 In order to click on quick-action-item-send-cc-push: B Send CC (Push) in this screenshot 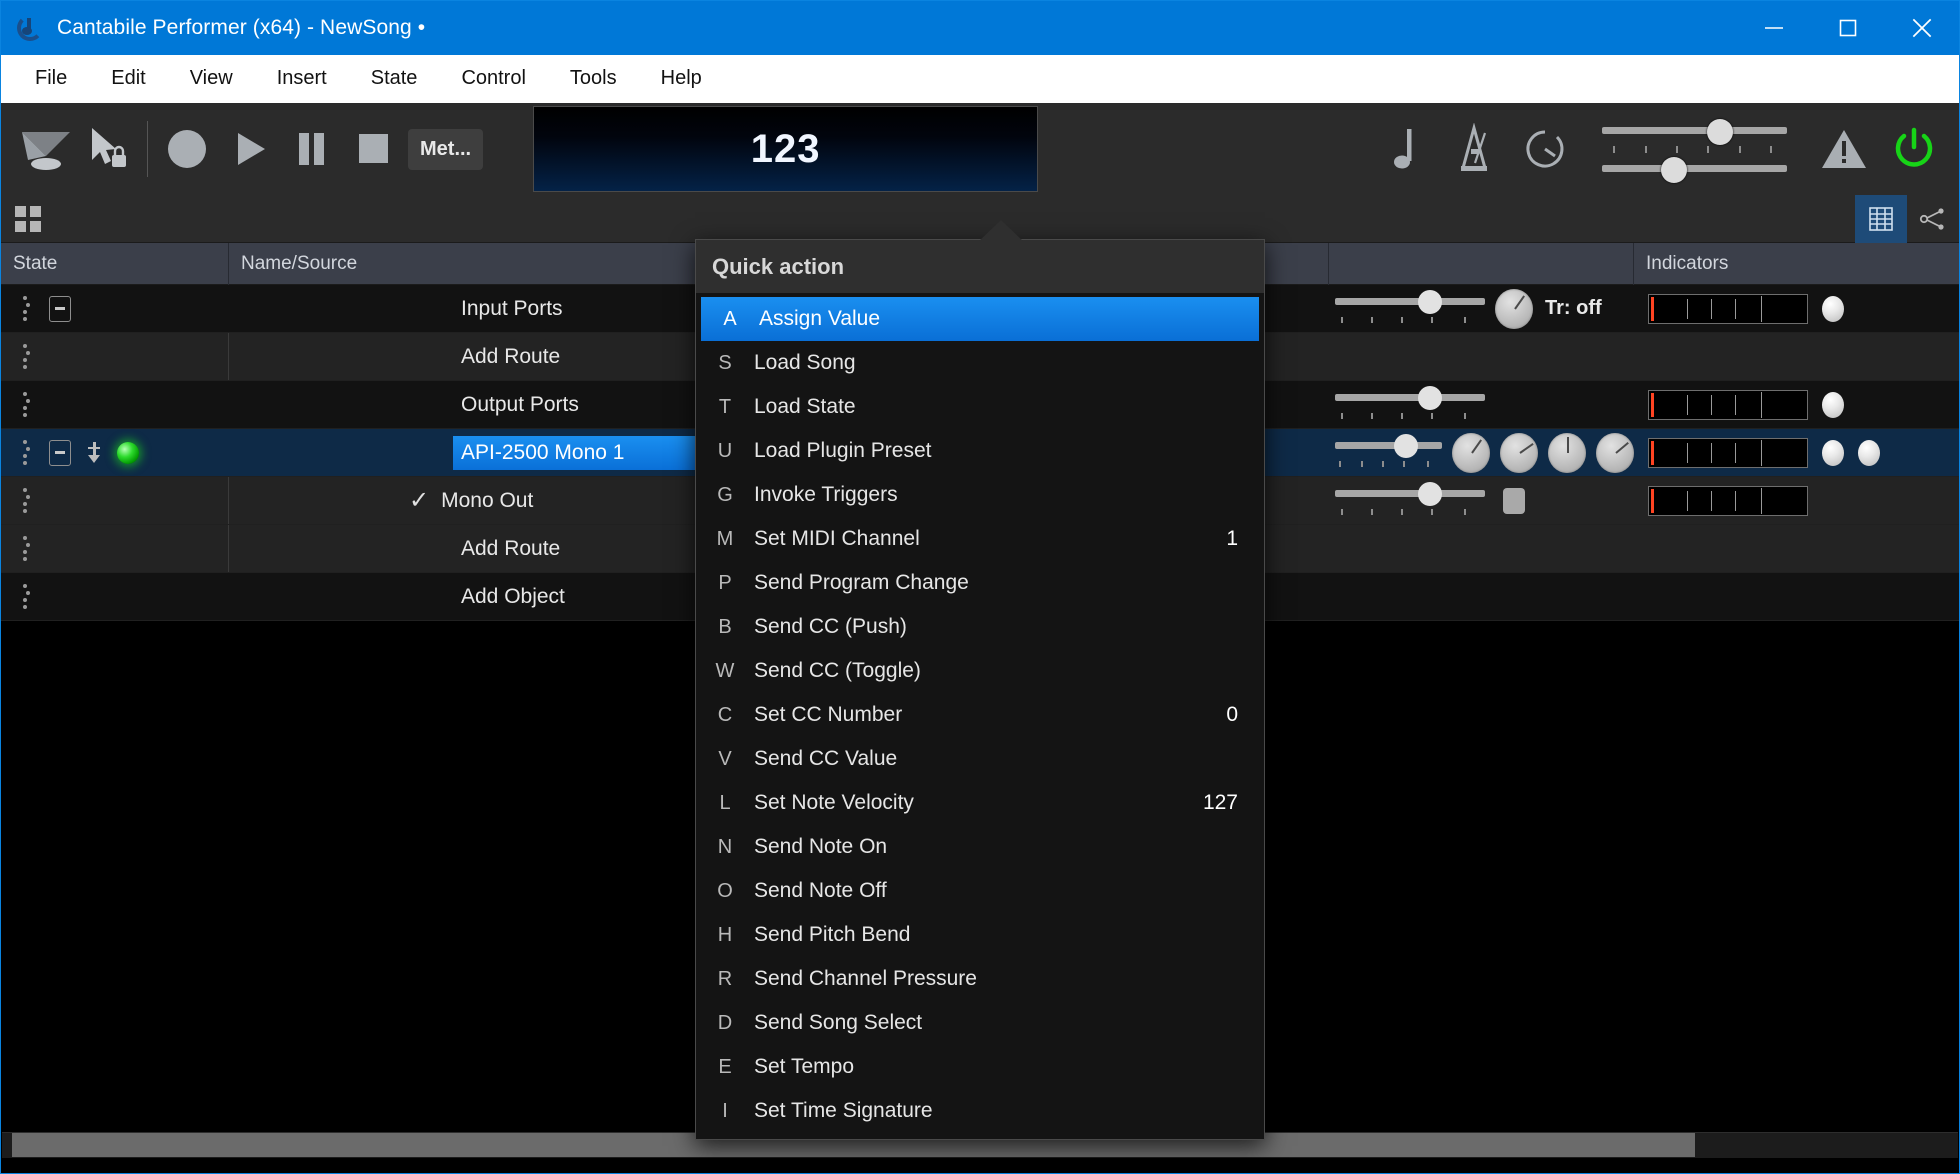, I will do `click(980, 627)`.